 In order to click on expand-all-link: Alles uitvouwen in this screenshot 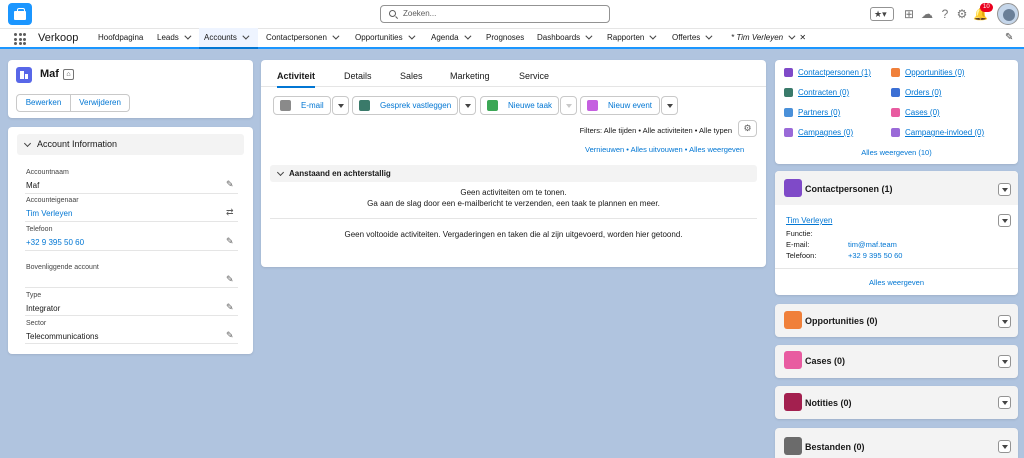, I will do `click(657, 149)`.